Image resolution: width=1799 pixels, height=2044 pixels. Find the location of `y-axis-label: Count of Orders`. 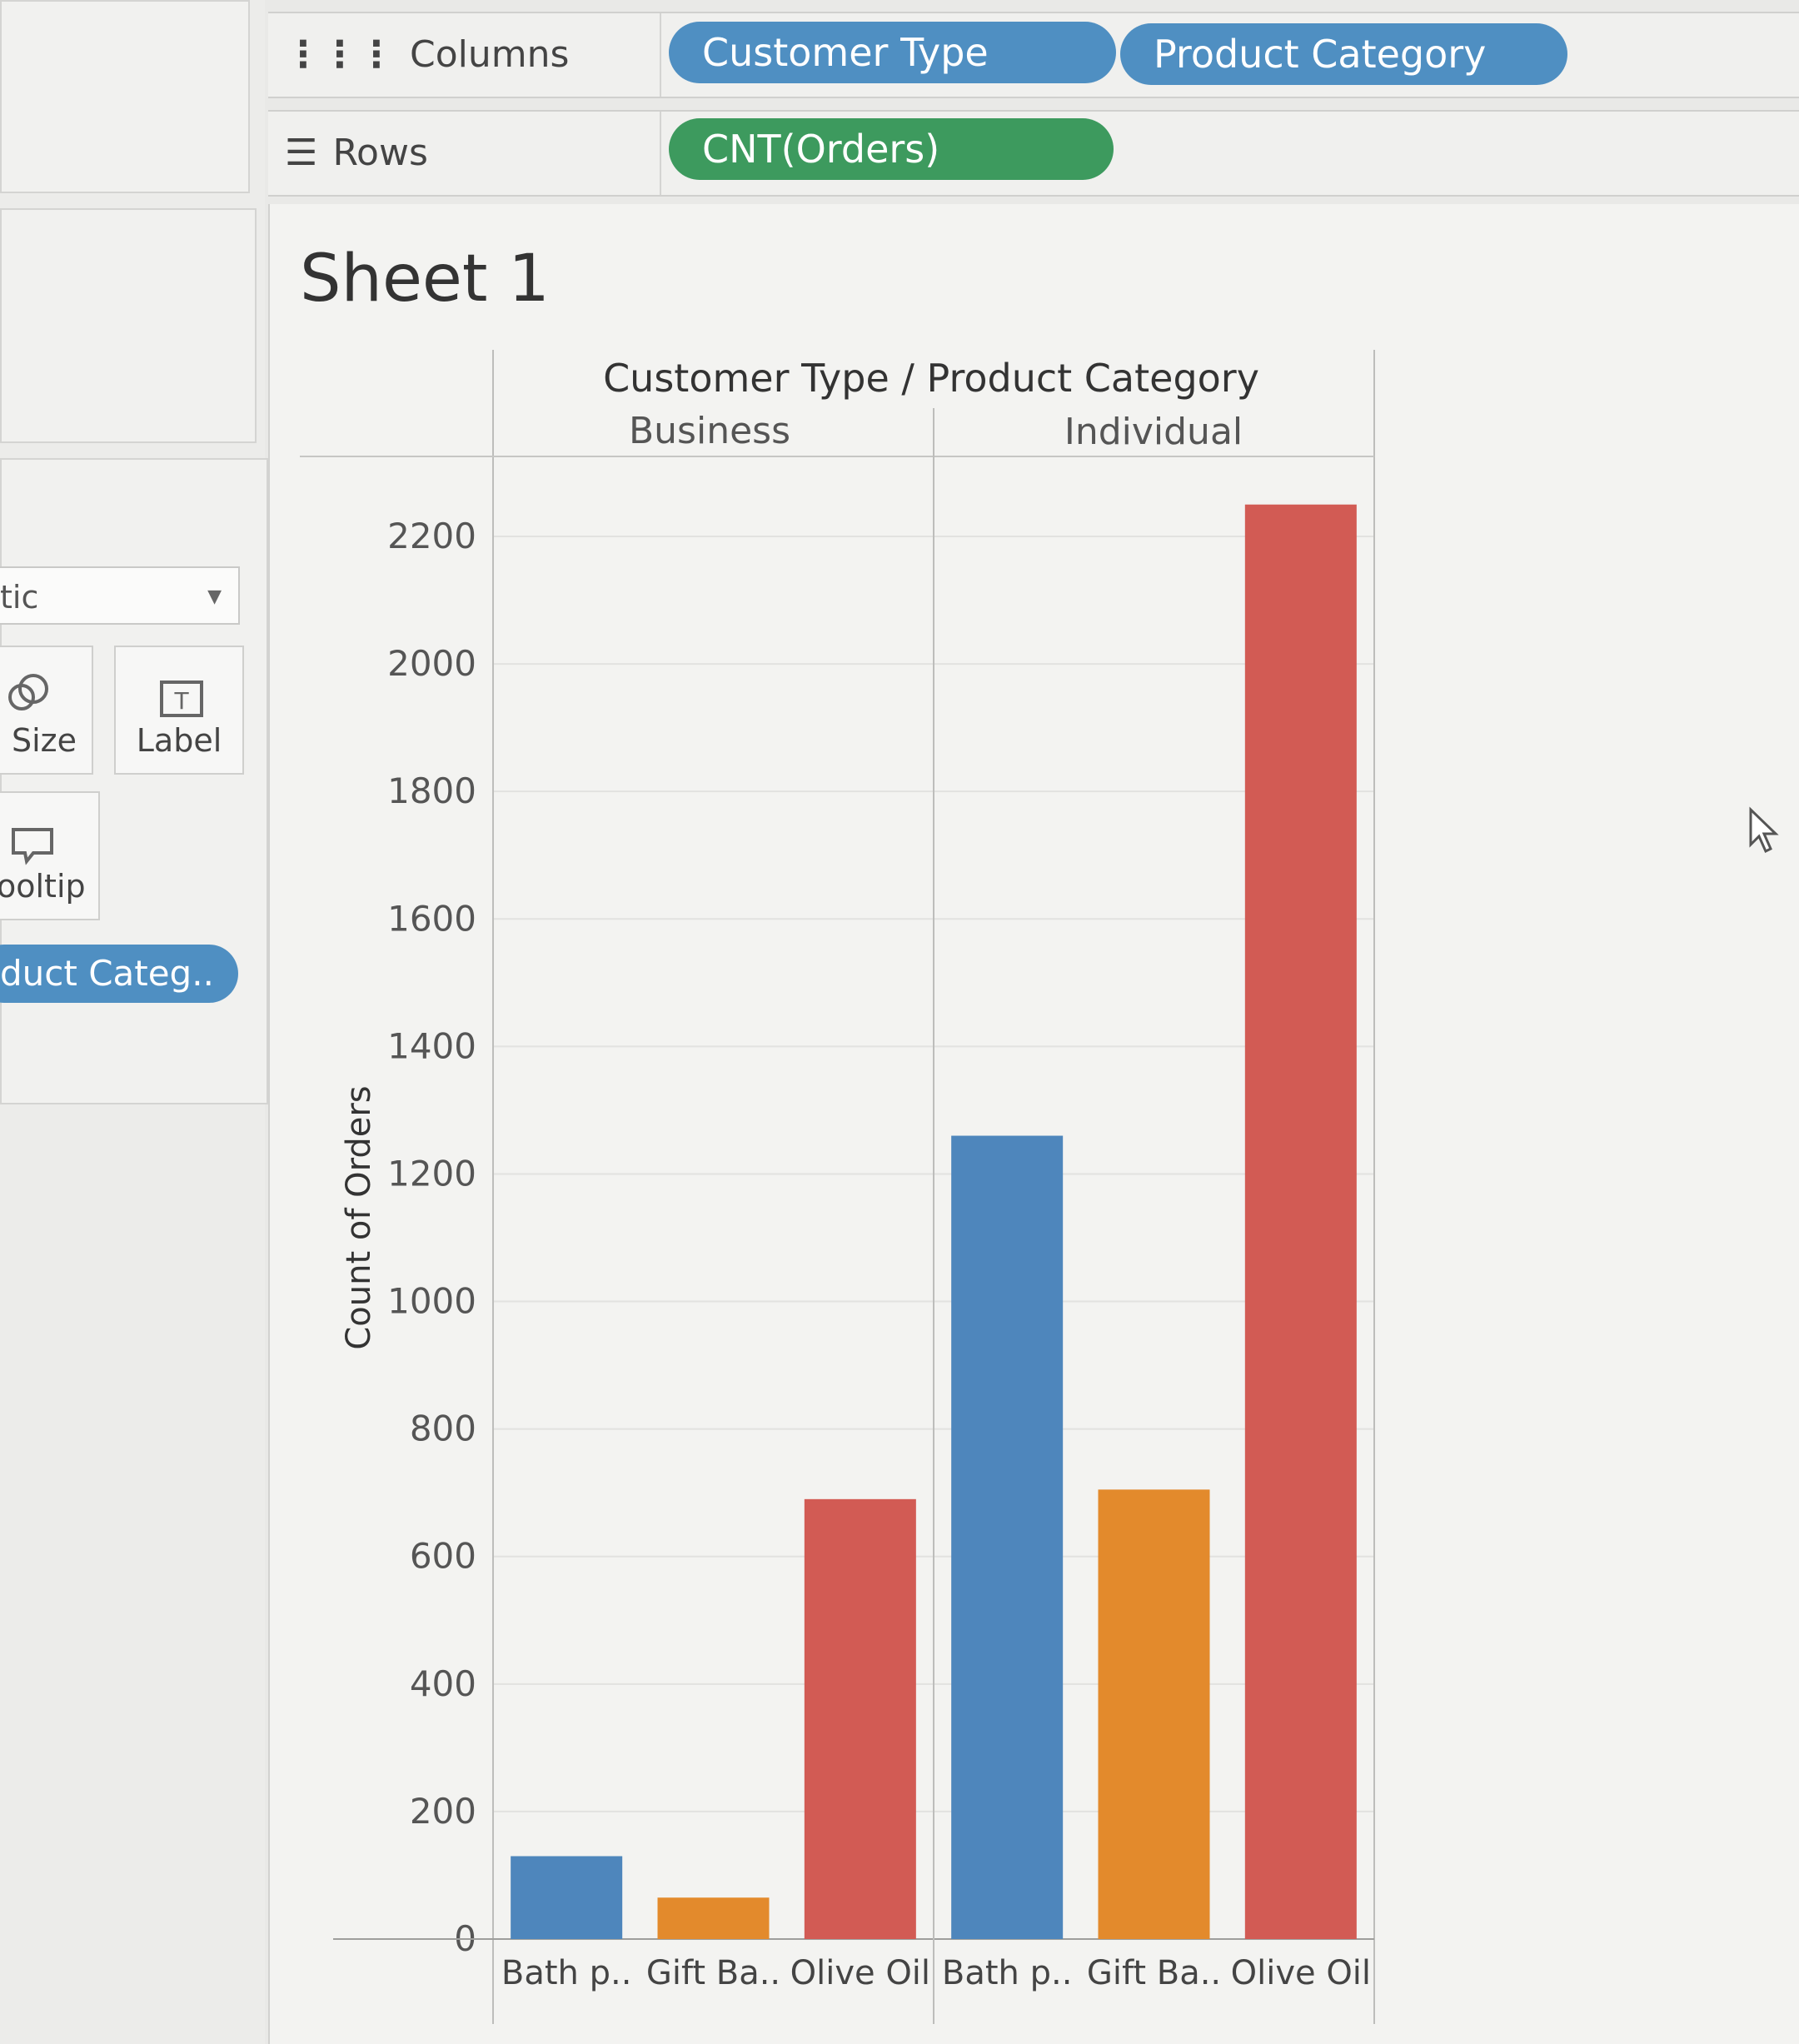

y-axis-label: Count of Orders is located at coordinates (359, 1217).